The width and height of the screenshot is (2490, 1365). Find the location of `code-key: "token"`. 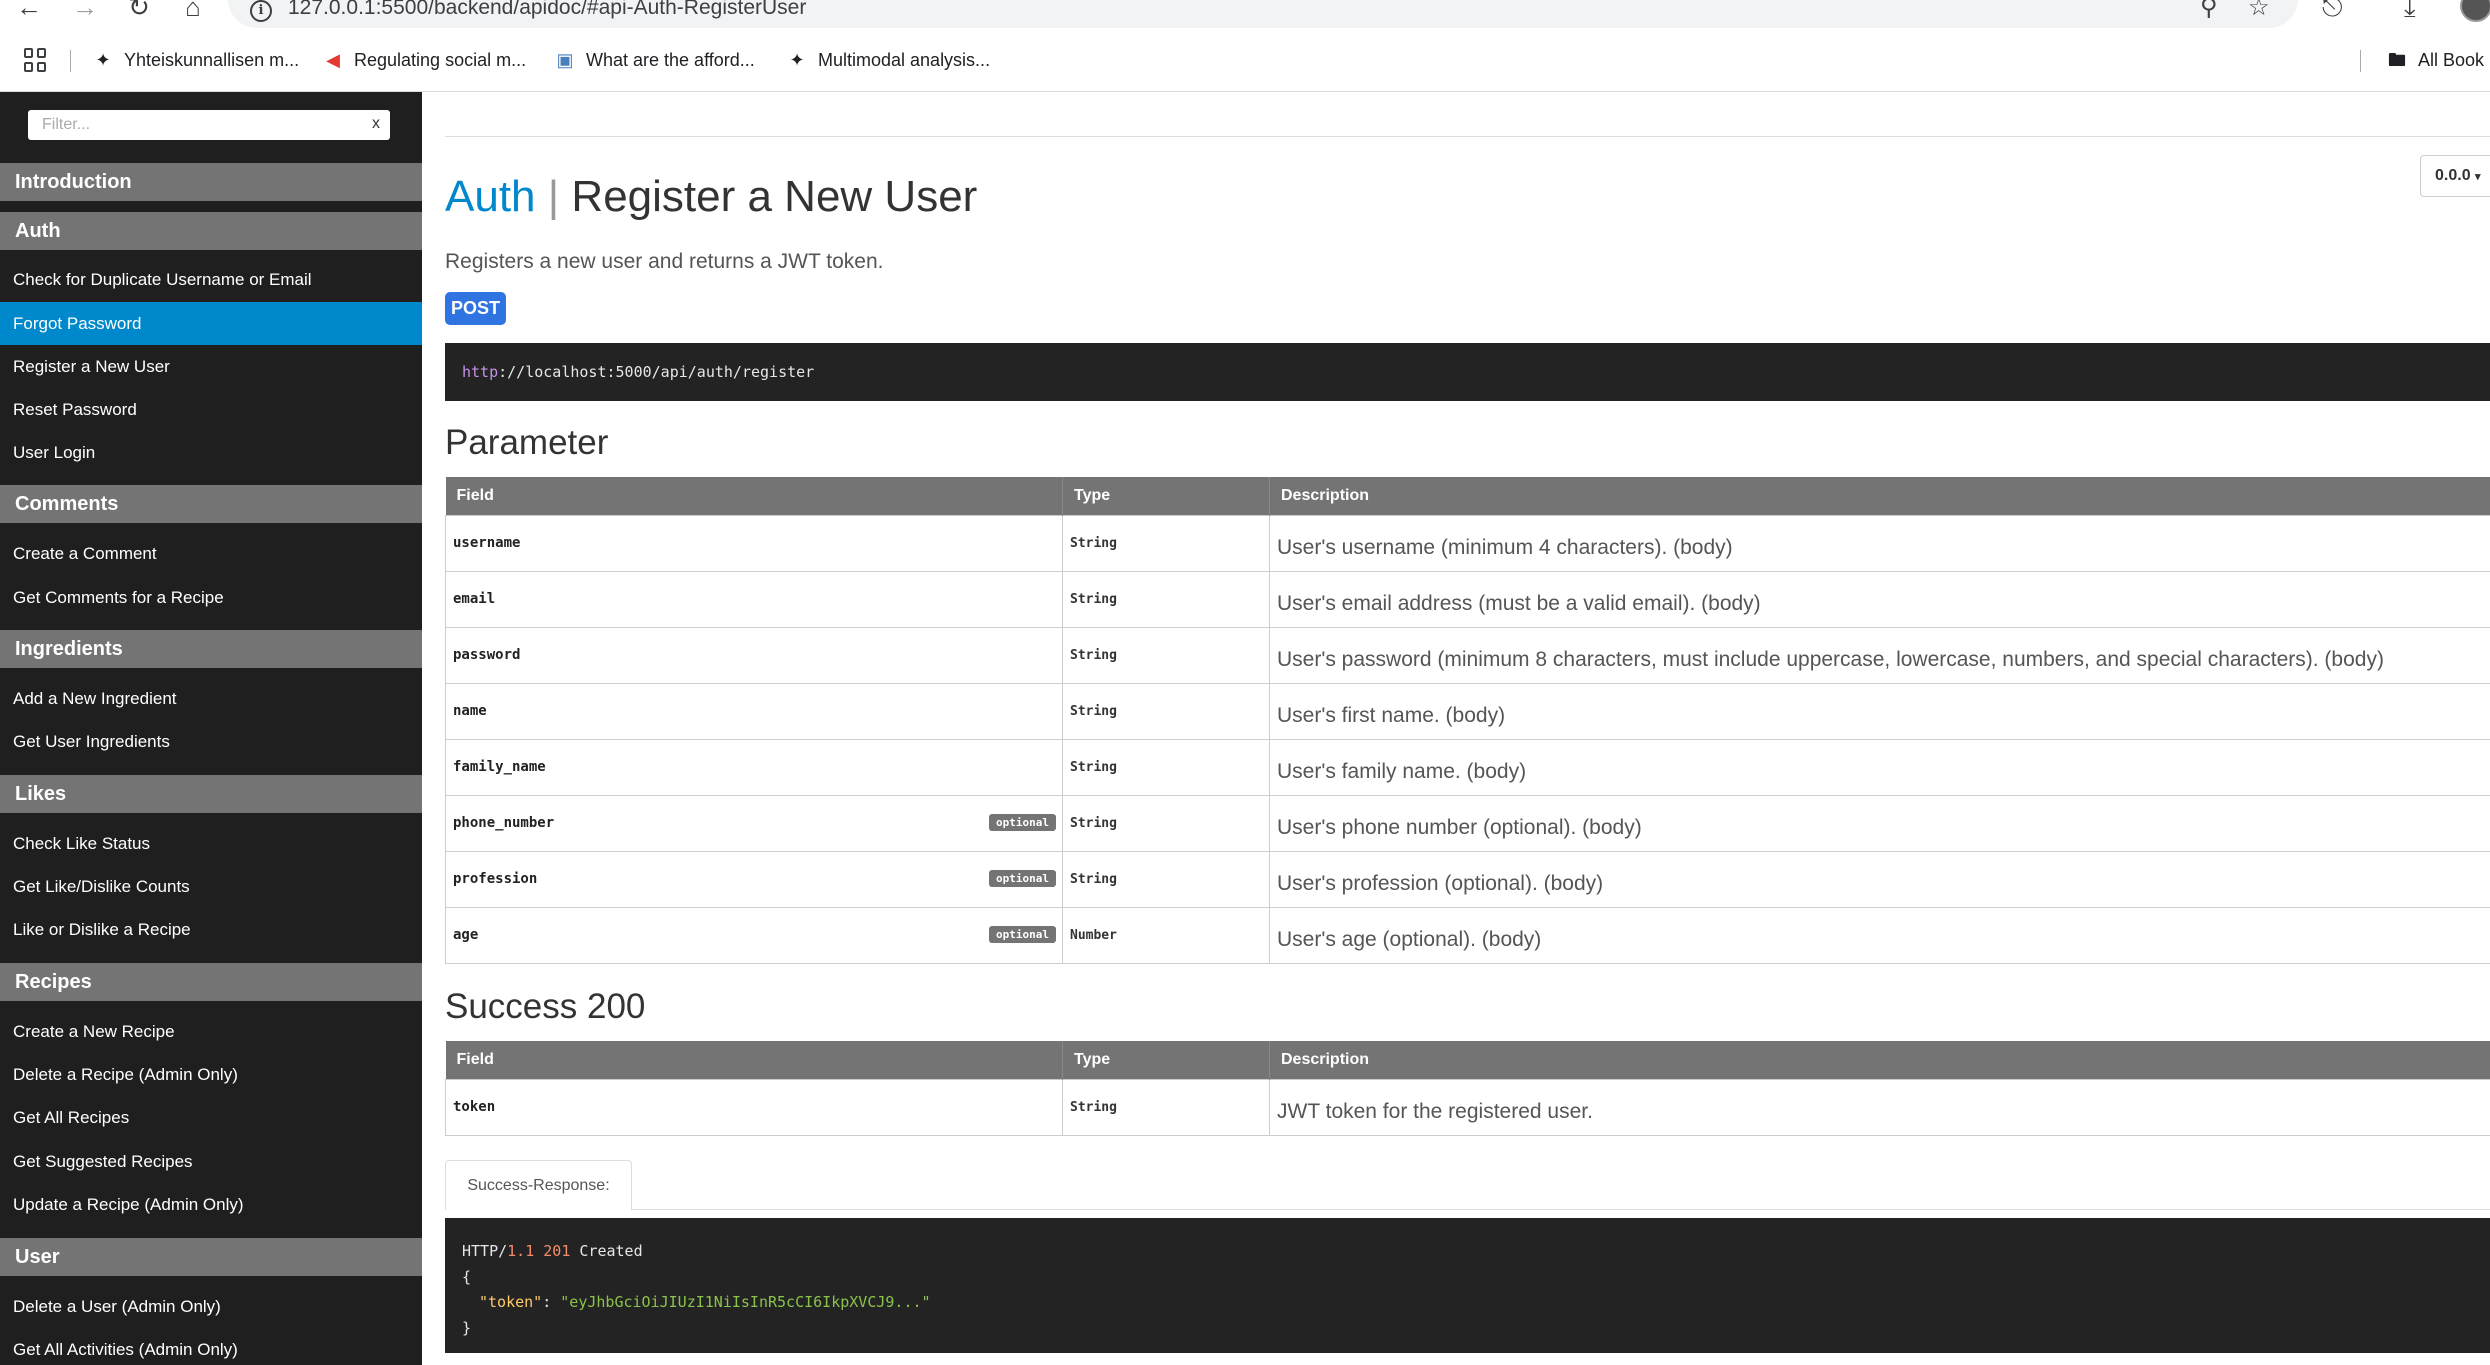

code-key: "token" is located at coordinates (511, 1302).